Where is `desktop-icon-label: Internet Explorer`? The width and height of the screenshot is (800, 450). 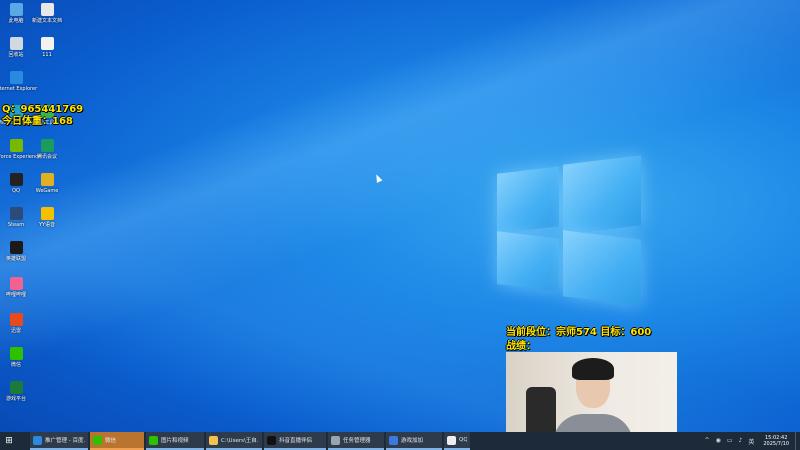
desktop-icon-label: Internet Explorer is located at coordinates (19, 89).